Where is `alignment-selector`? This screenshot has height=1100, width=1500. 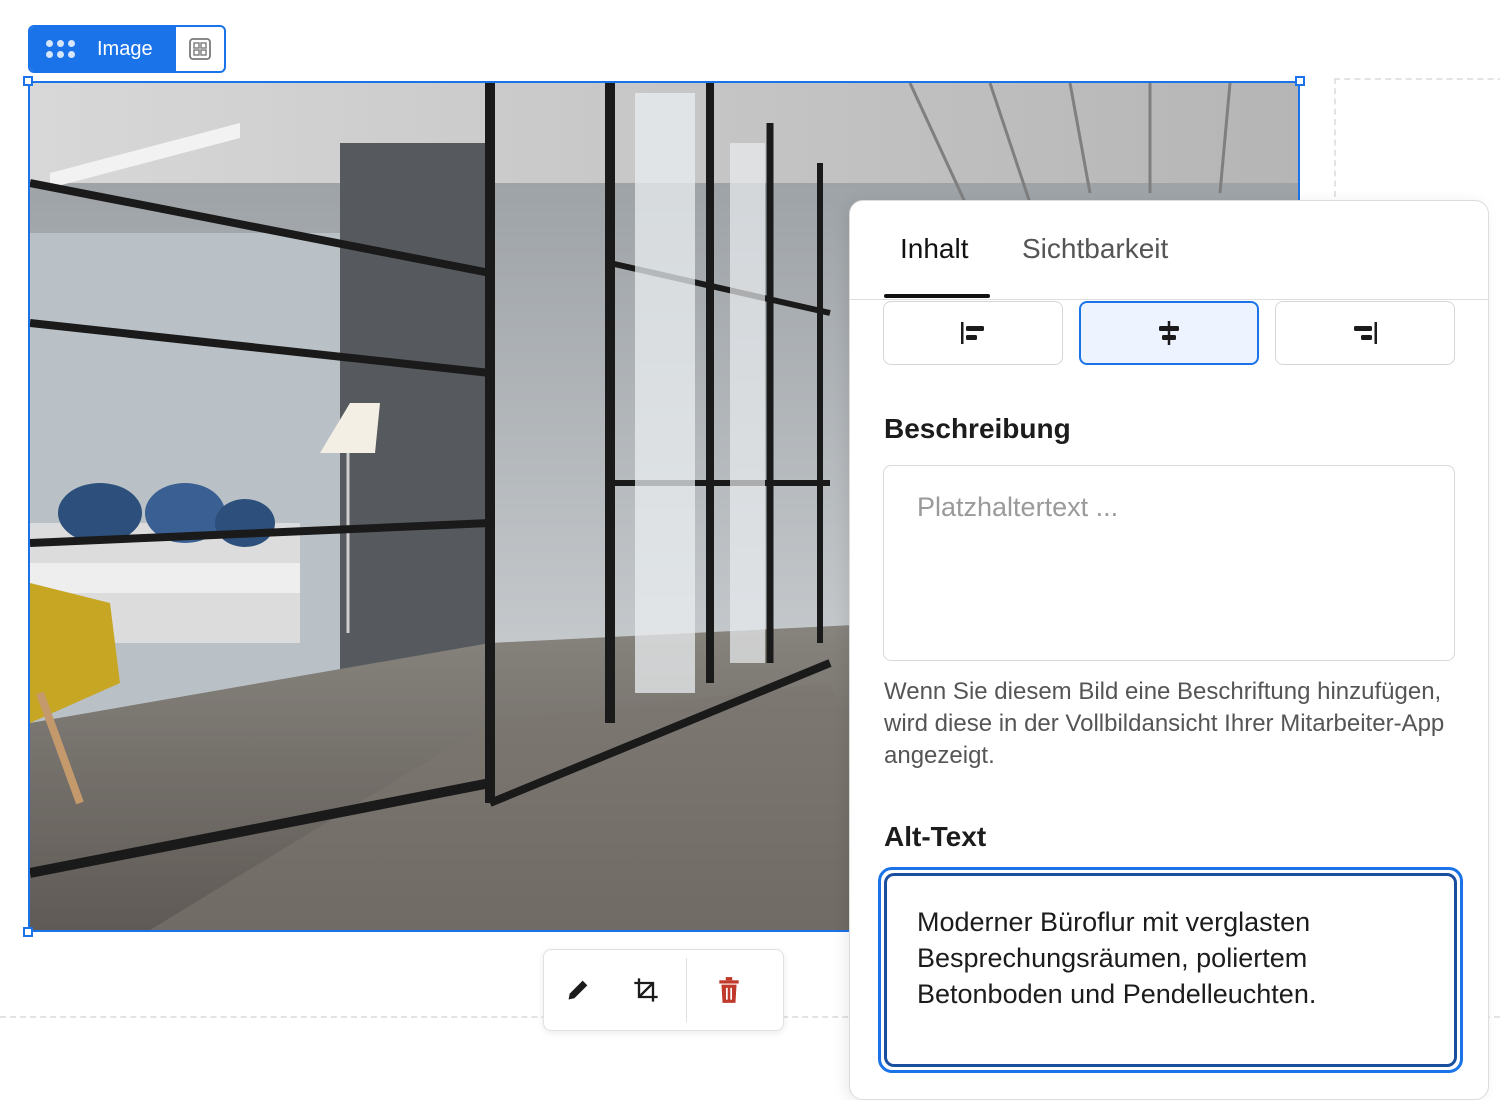
alignment-selector is located at coordinates (1169, 333).